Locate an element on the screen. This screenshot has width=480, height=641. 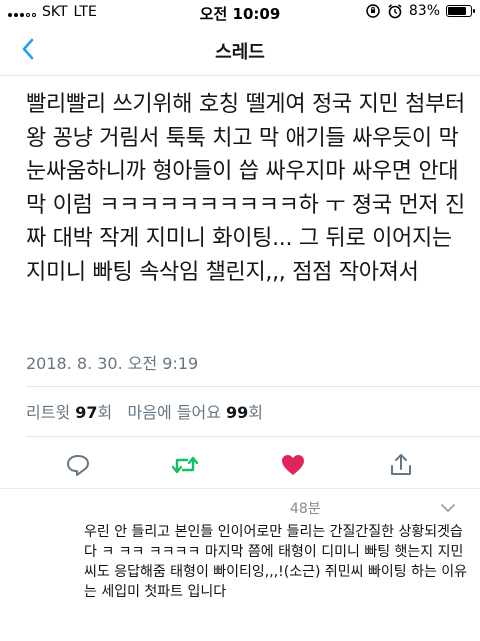
like-label: 마음에 들어요 is located at coordinates (174, 412).